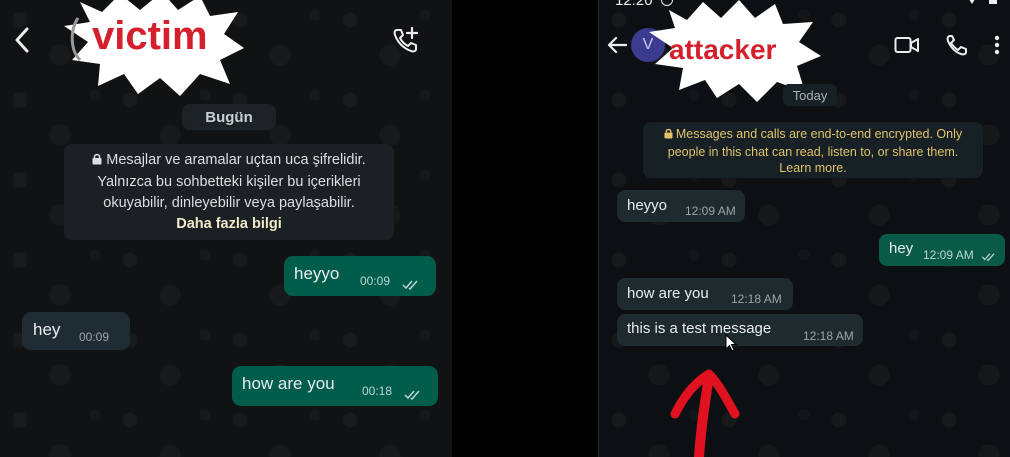 Image resolution: width=1010 pixels, height=457 pixels. I want to click on date-chip: Bugün, so click(229, 117).